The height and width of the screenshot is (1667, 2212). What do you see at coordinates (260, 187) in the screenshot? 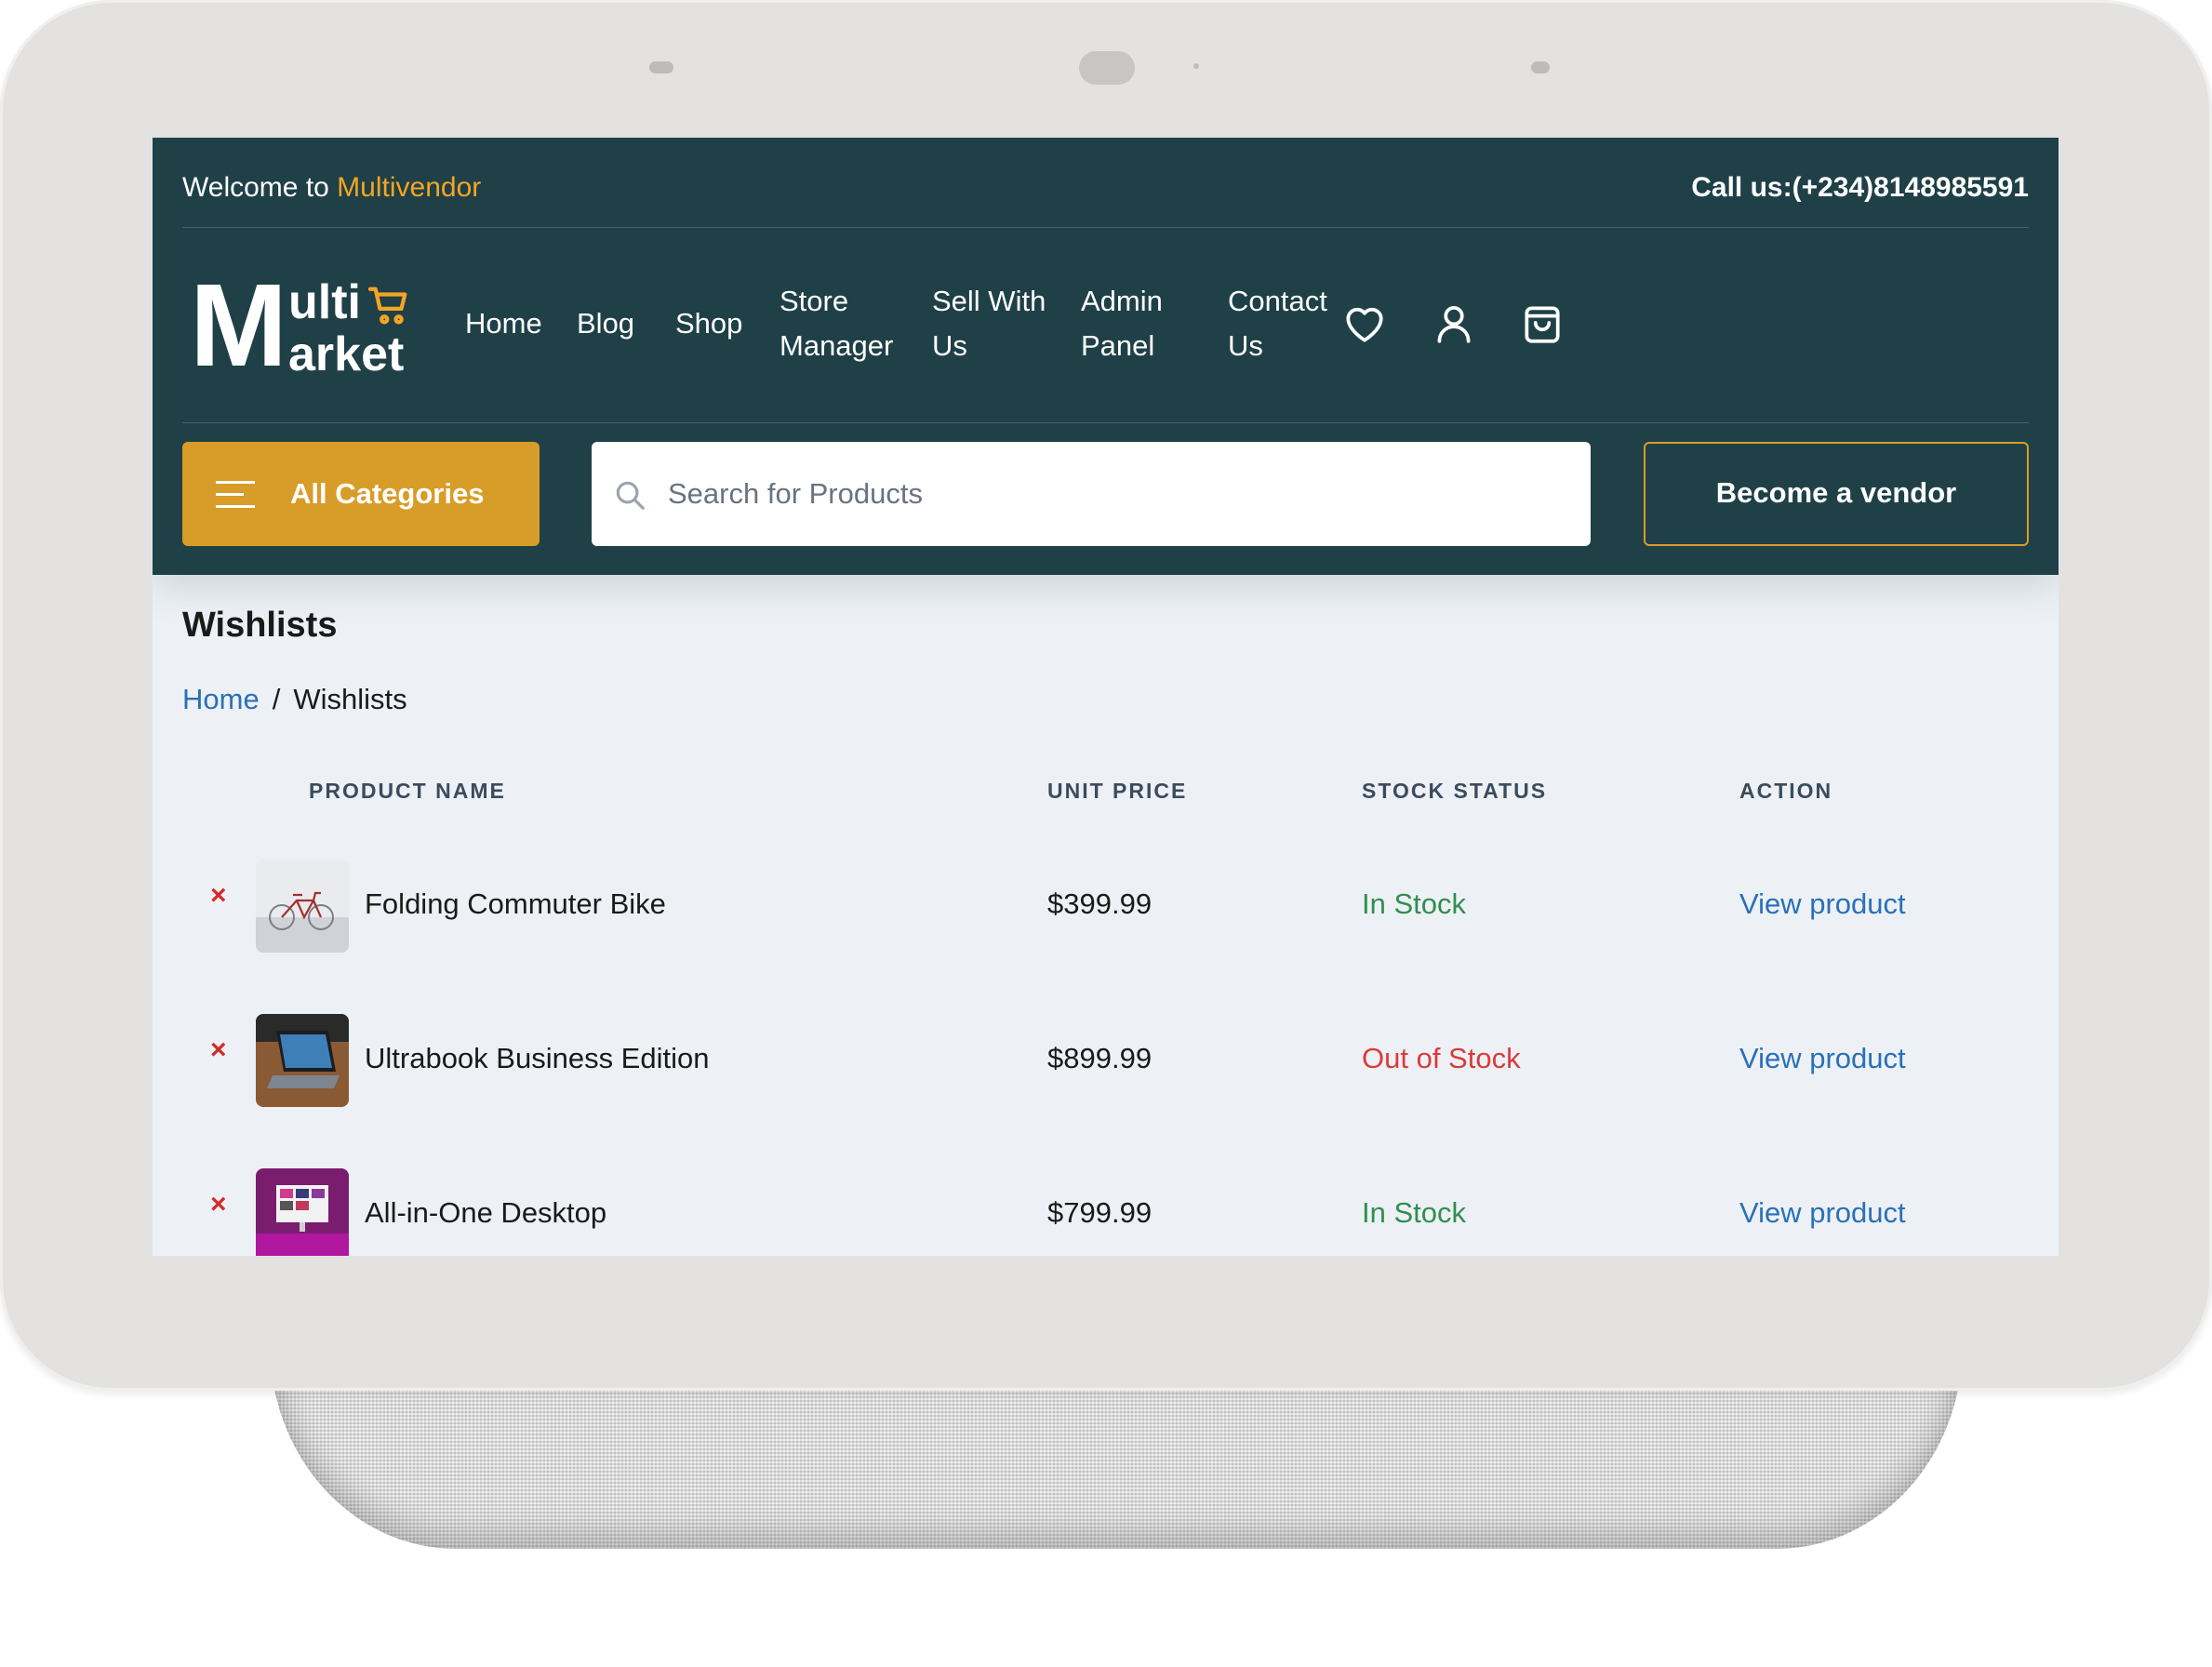
I see `welcome-prefix: Welcome to` at bounding box center [260, 187].